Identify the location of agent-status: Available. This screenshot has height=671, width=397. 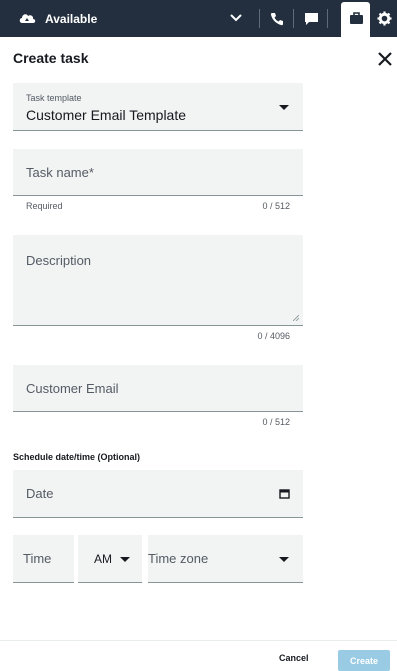
(120, 18).